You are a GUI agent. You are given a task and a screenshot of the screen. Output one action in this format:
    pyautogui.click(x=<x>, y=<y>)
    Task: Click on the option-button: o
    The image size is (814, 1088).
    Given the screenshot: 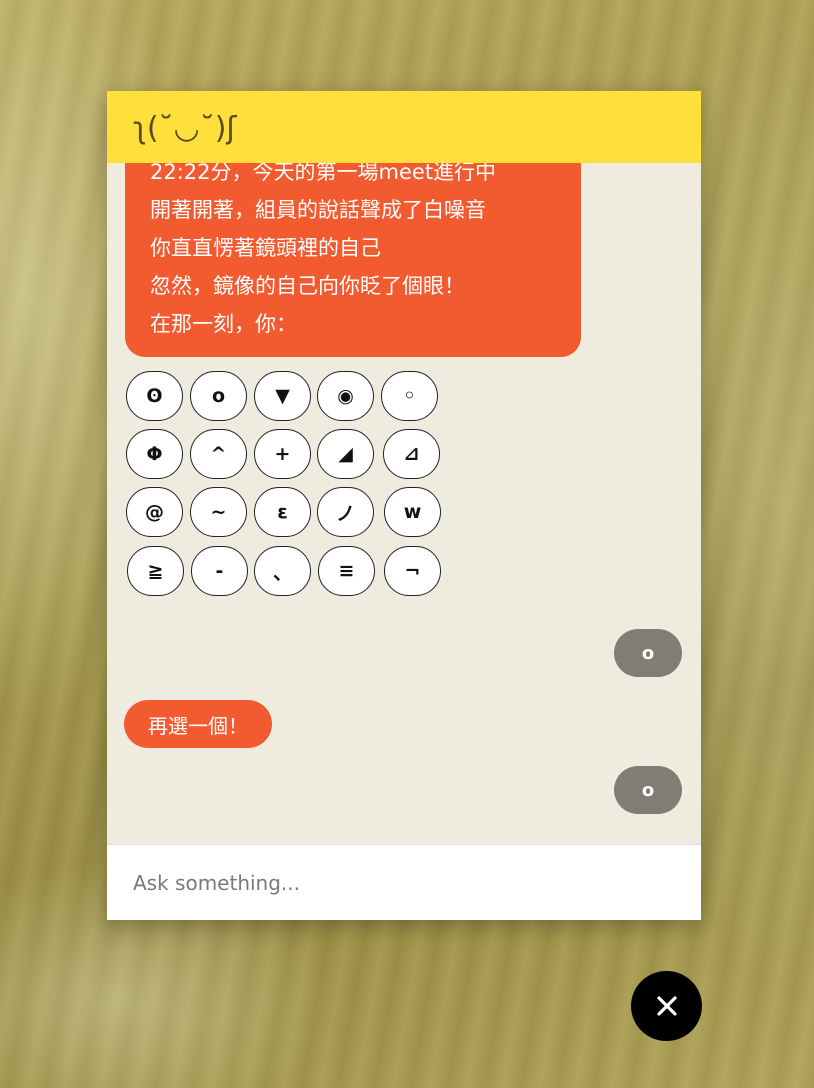 What is the action you would take?
    pyautogui.click(x=218, y=396)
    